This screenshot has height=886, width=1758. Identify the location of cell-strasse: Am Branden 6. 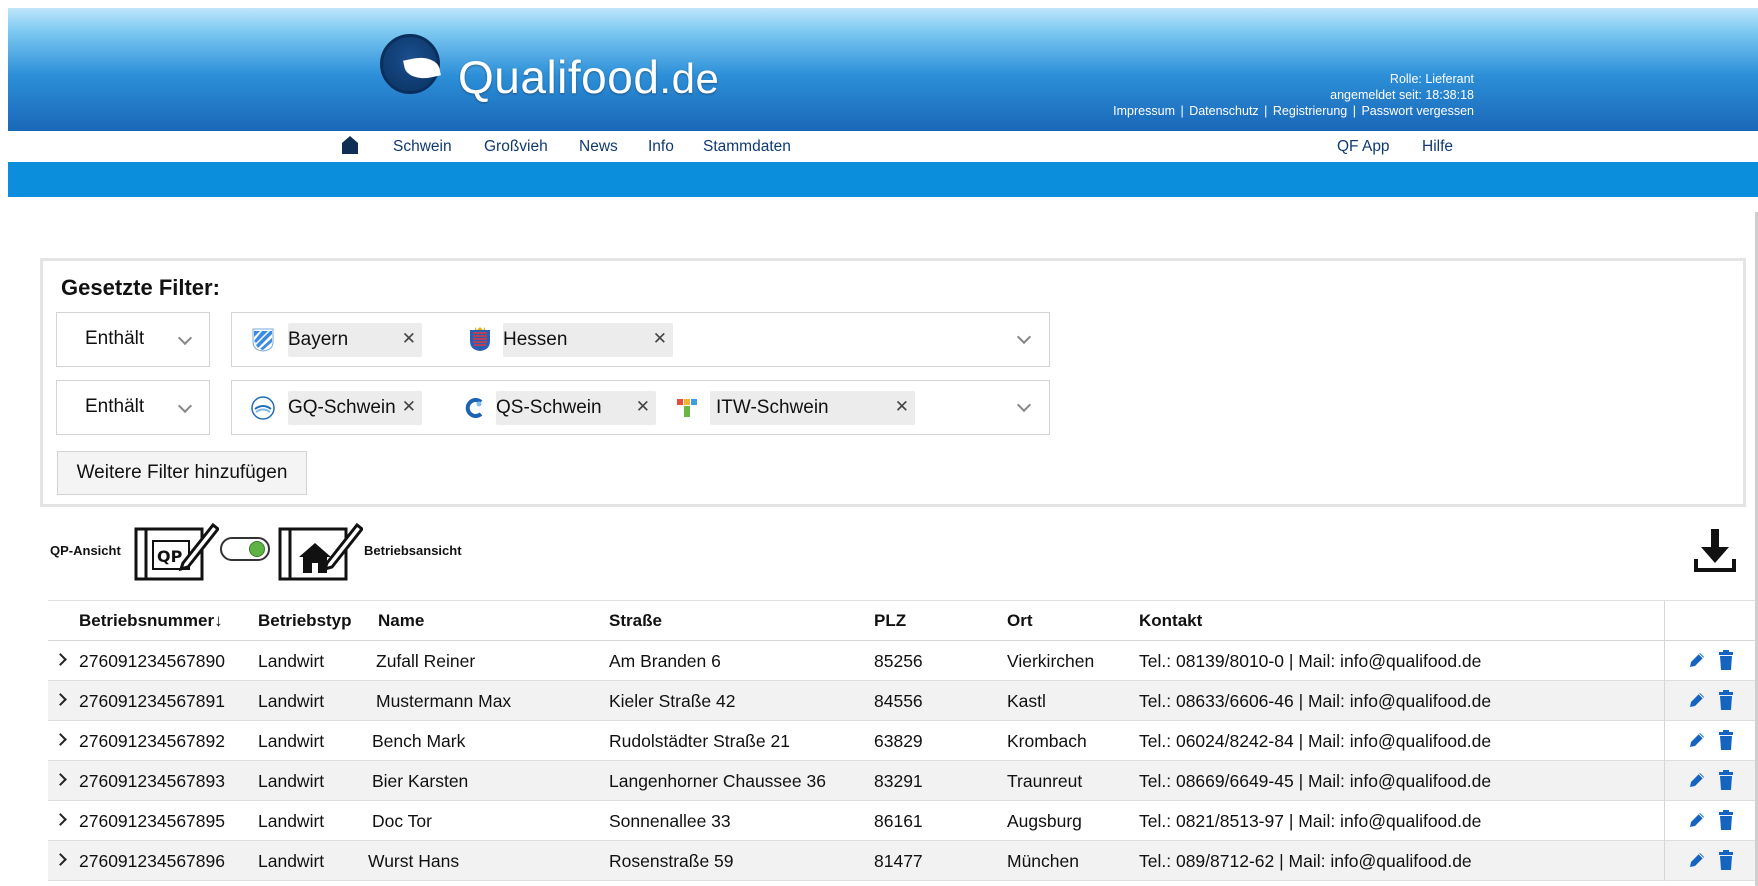
(665, 661).